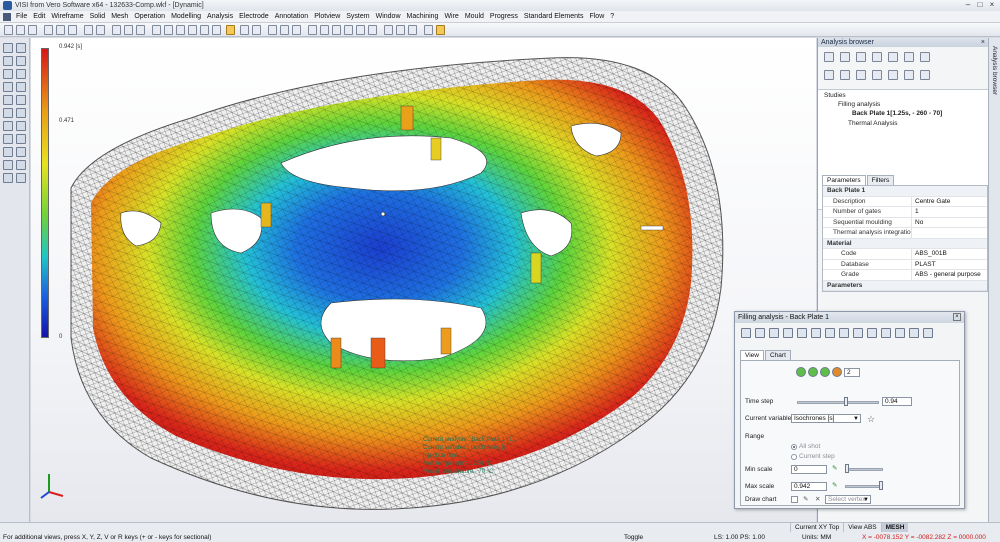 Image resolution: width=1000 pixels, height=542 pixels. What do you see at coordinates (844, 333) in the screenshot?
I see `air-trap-icon` at bounding box center [844, 333].